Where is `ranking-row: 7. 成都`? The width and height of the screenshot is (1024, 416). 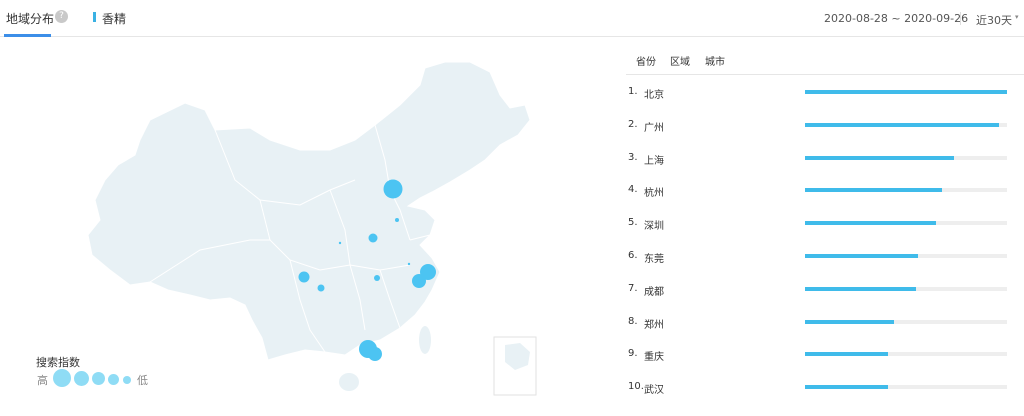
ranking-row: 7. 成都 is located at coordinates (825, 289).